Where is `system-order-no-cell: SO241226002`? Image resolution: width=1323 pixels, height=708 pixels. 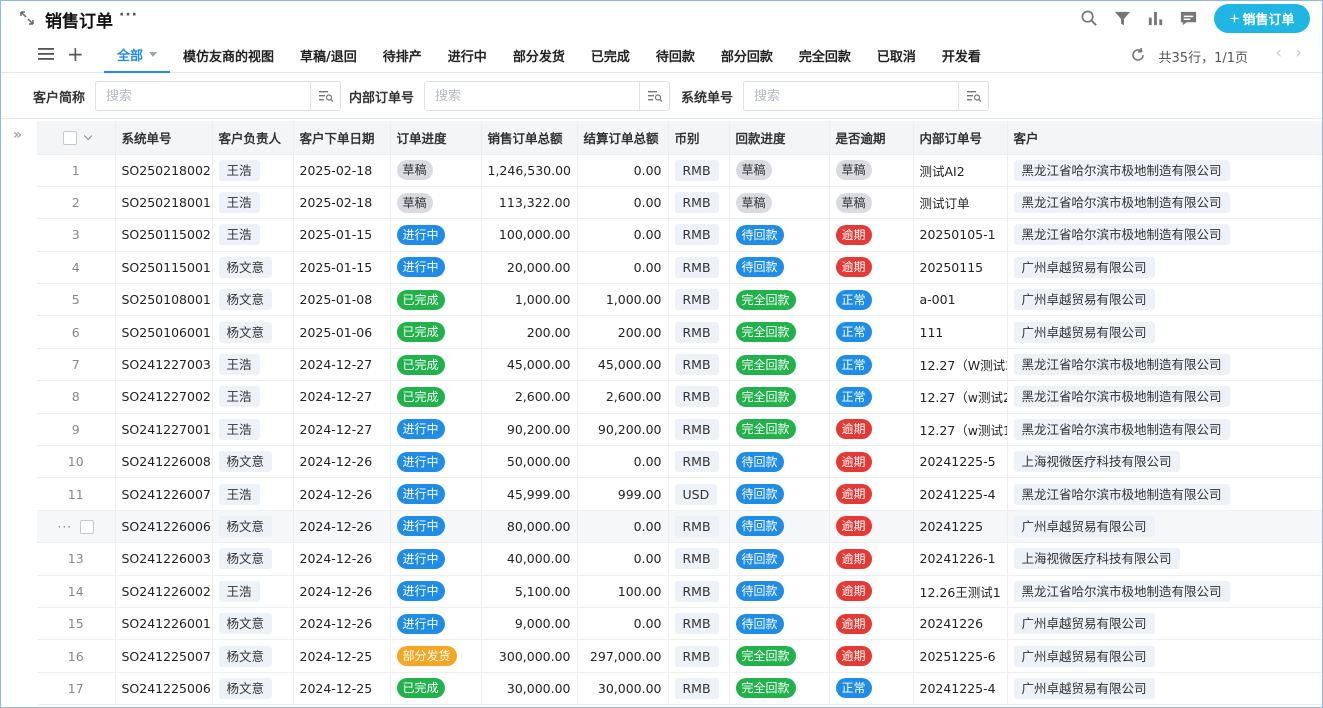 system-order-no-cell: SO241226002 is located at coordinates (164, 591).